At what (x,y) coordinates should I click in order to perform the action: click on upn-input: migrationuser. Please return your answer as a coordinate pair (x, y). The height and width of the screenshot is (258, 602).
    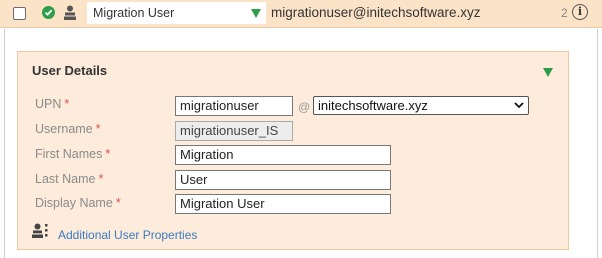
    Looking at the image, I should click on (234, 106).